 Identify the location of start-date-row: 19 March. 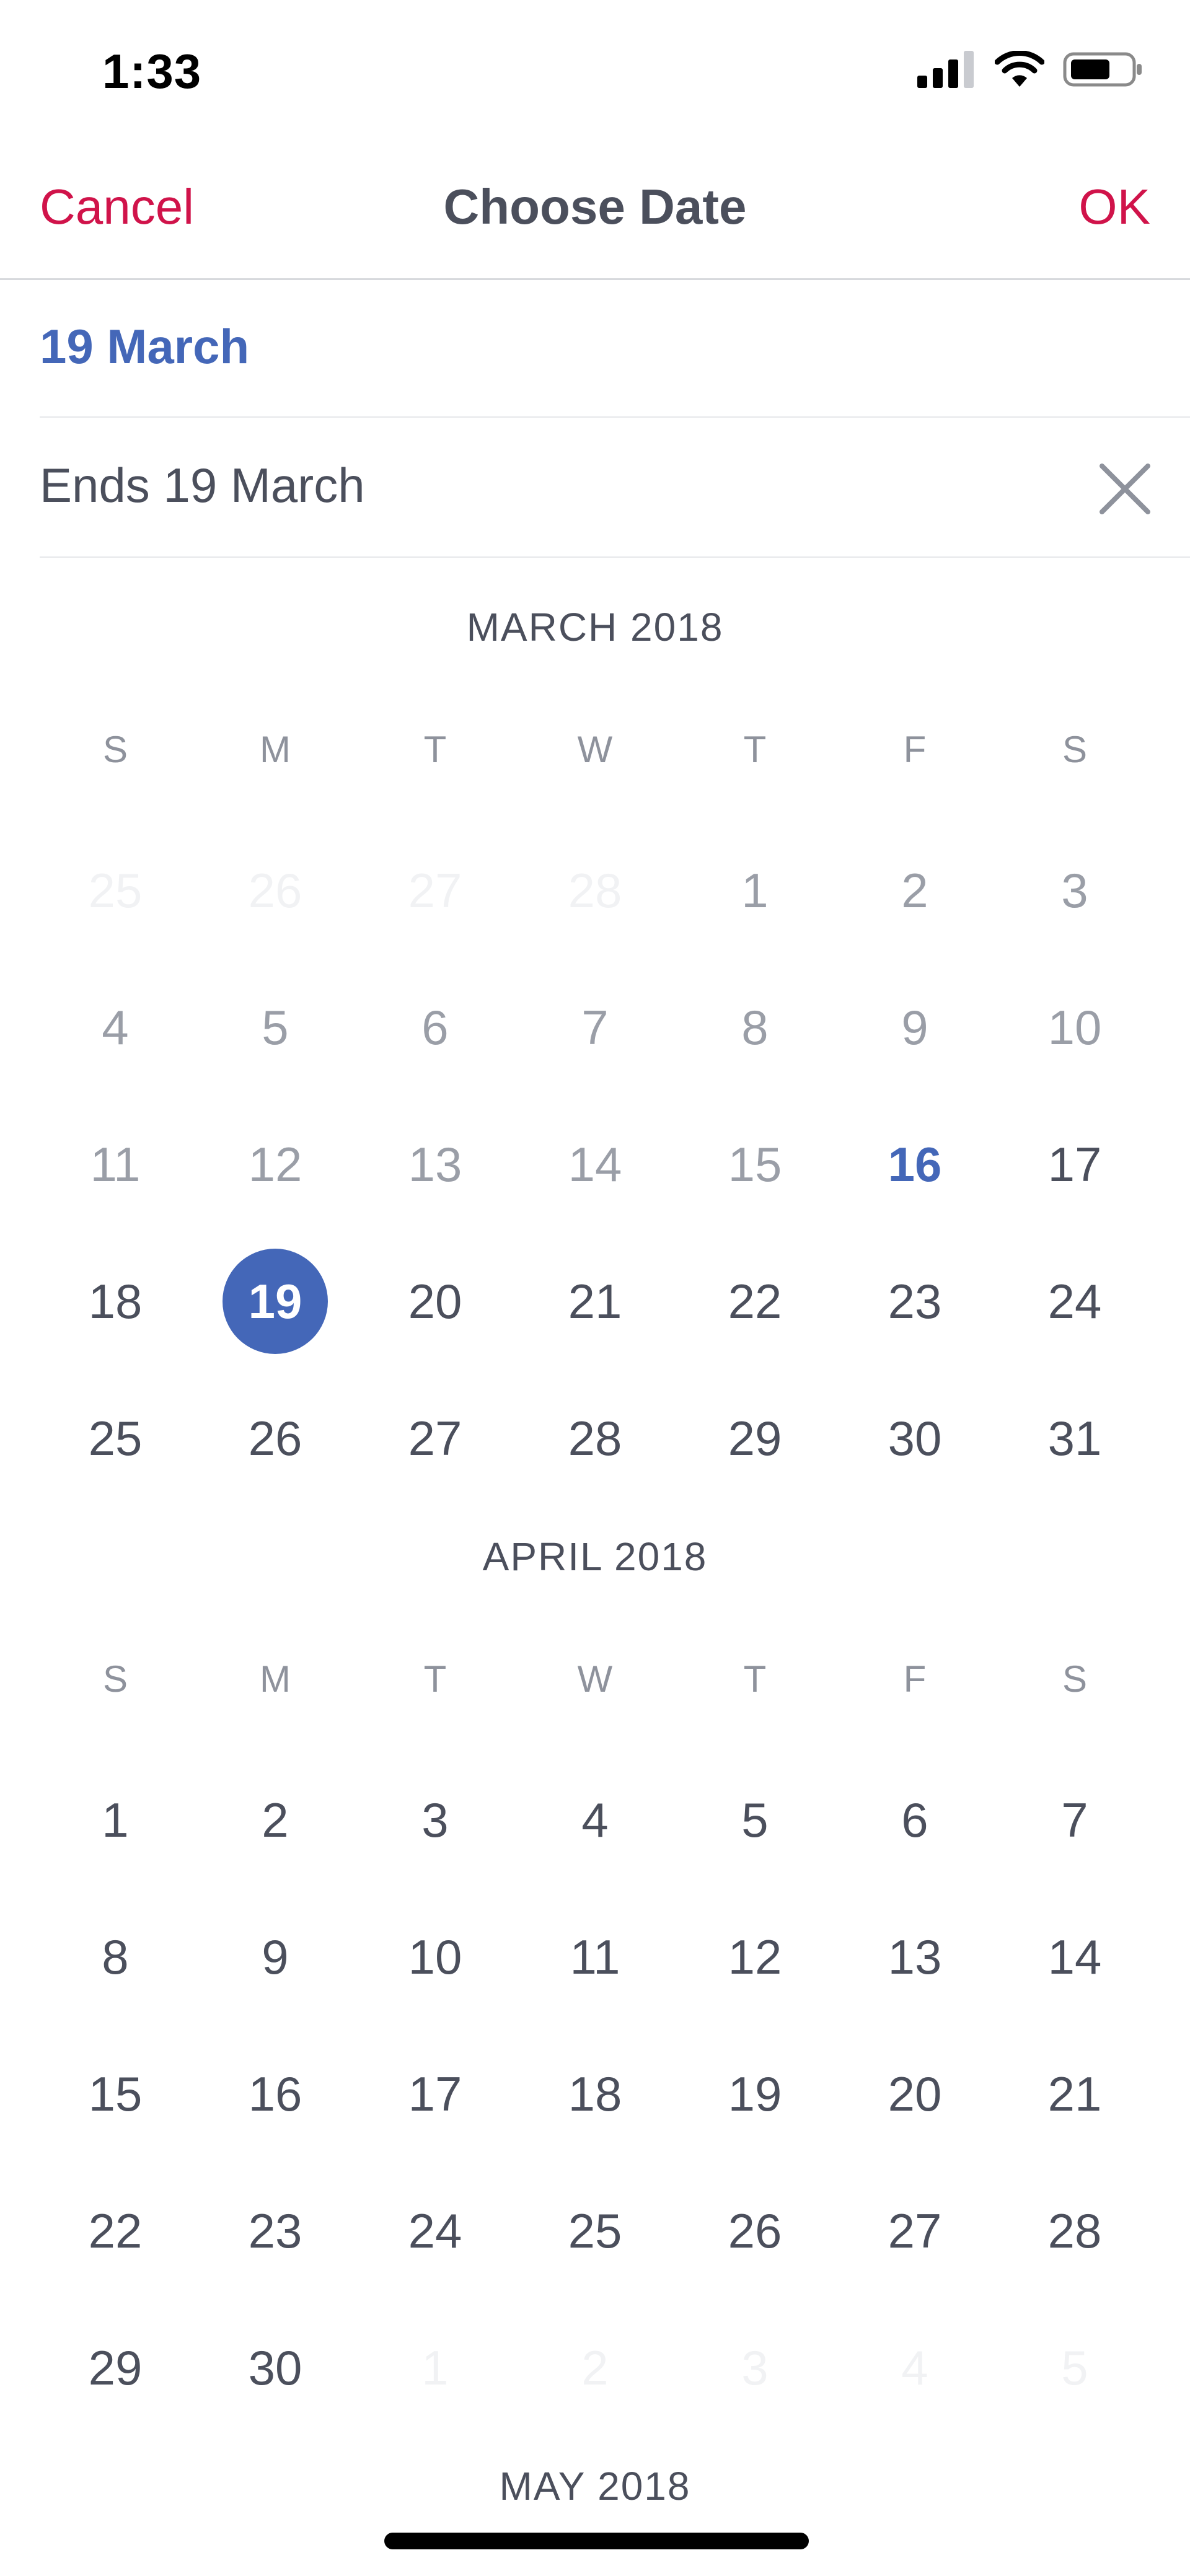
(615, 349).